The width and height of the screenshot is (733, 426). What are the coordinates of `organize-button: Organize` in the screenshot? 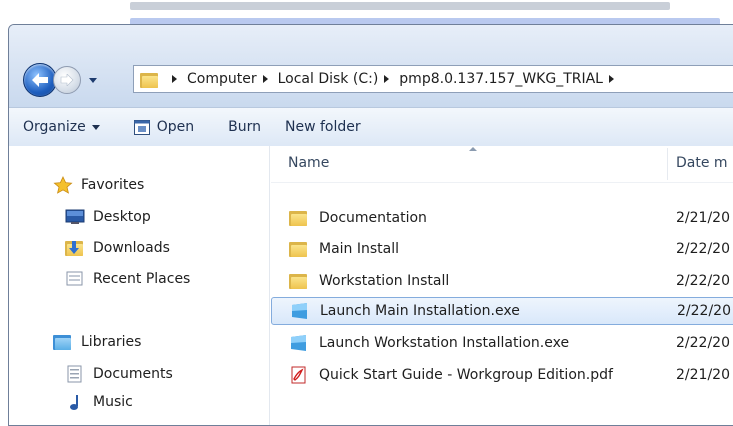 It's located at (59, 127).